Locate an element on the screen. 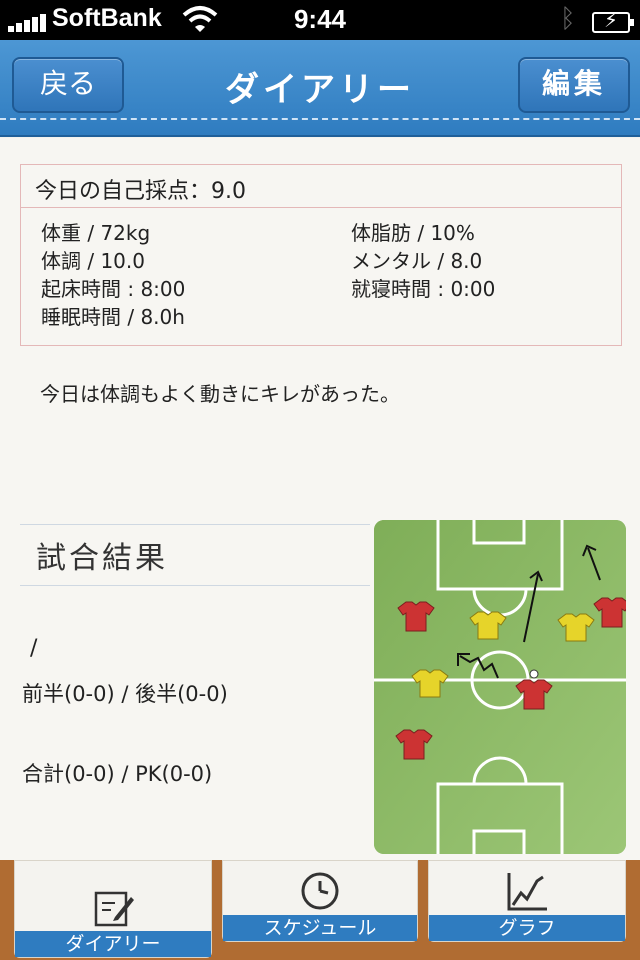  weight-value: 体重 / 72kg is located at coordinates (96, 233).